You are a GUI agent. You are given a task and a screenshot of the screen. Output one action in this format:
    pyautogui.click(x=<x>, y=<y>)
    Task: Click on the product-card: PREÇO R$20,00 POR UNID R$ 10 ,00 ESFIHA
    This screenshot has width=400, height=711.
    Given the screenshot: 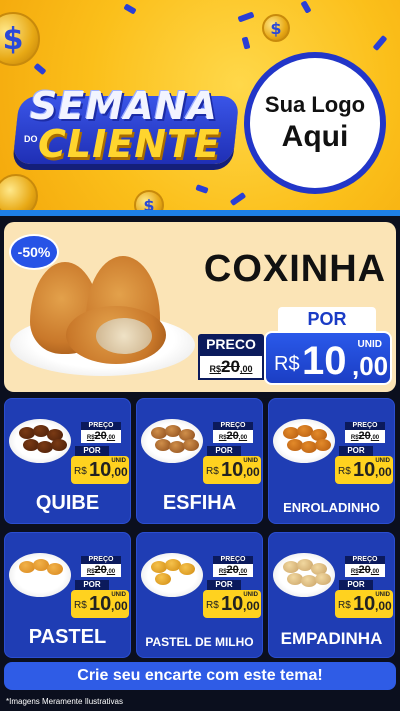 What is the action you would take?
    pyautogui.click(x=199, y=461)
    